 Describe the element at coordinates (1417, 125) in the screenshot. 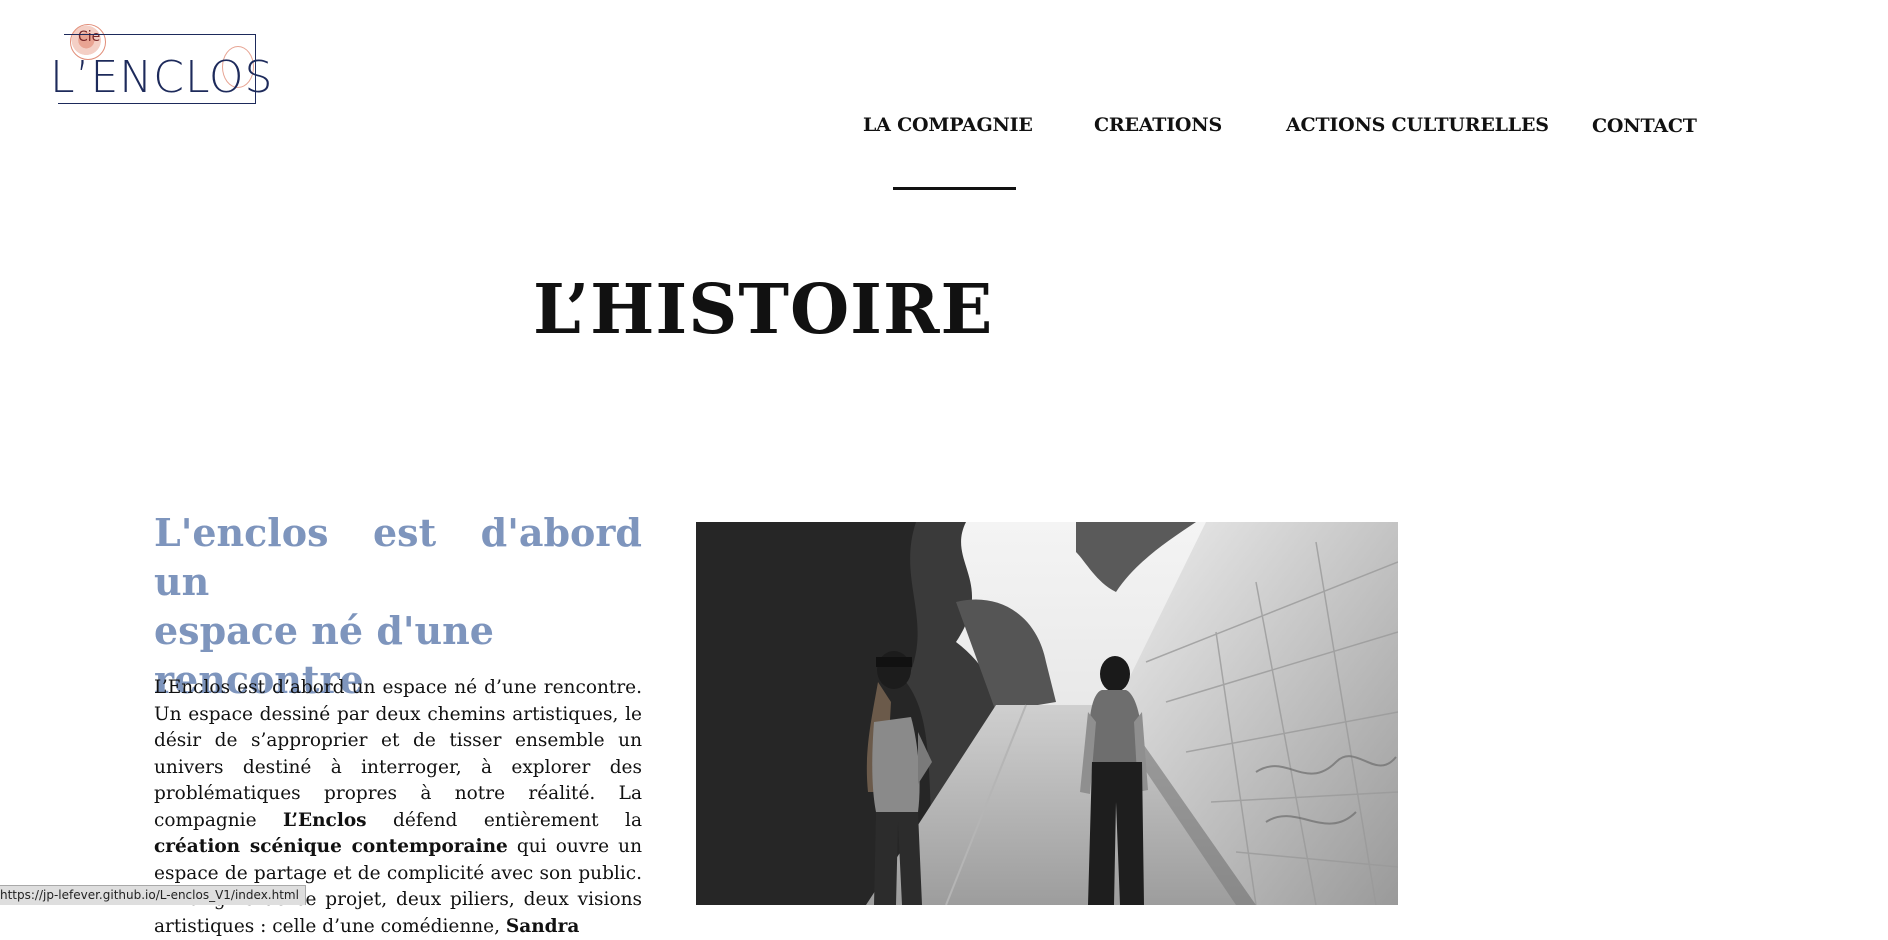

I see `nav-item-actions-culturelles: ACTIONS CULTURELLES` at that location.